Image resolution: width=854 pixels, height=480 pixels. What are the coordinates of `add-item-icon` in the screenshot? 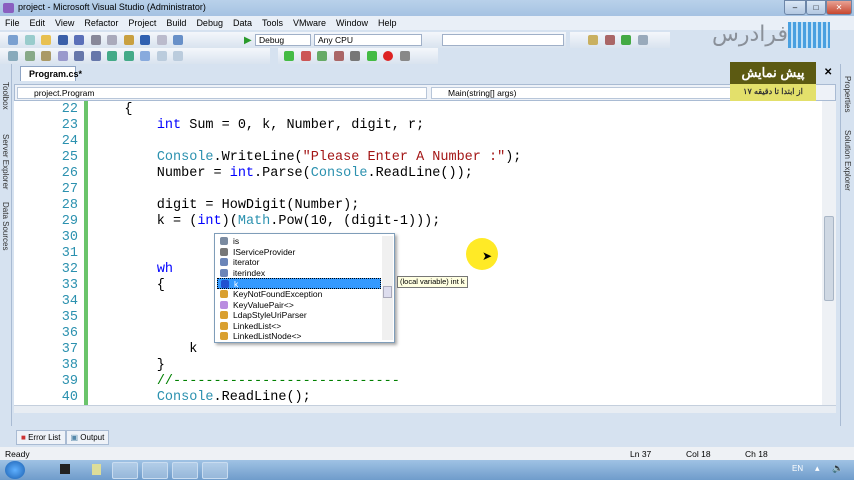 It's located at (29, 40).